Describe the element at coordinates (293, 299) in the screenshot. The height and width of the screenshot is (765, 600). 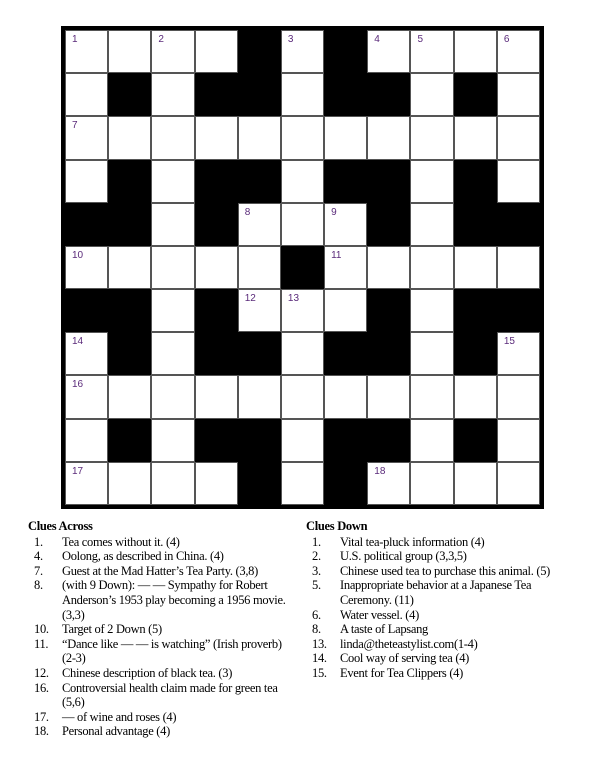
I see `clue-number-label: 13` at that location.